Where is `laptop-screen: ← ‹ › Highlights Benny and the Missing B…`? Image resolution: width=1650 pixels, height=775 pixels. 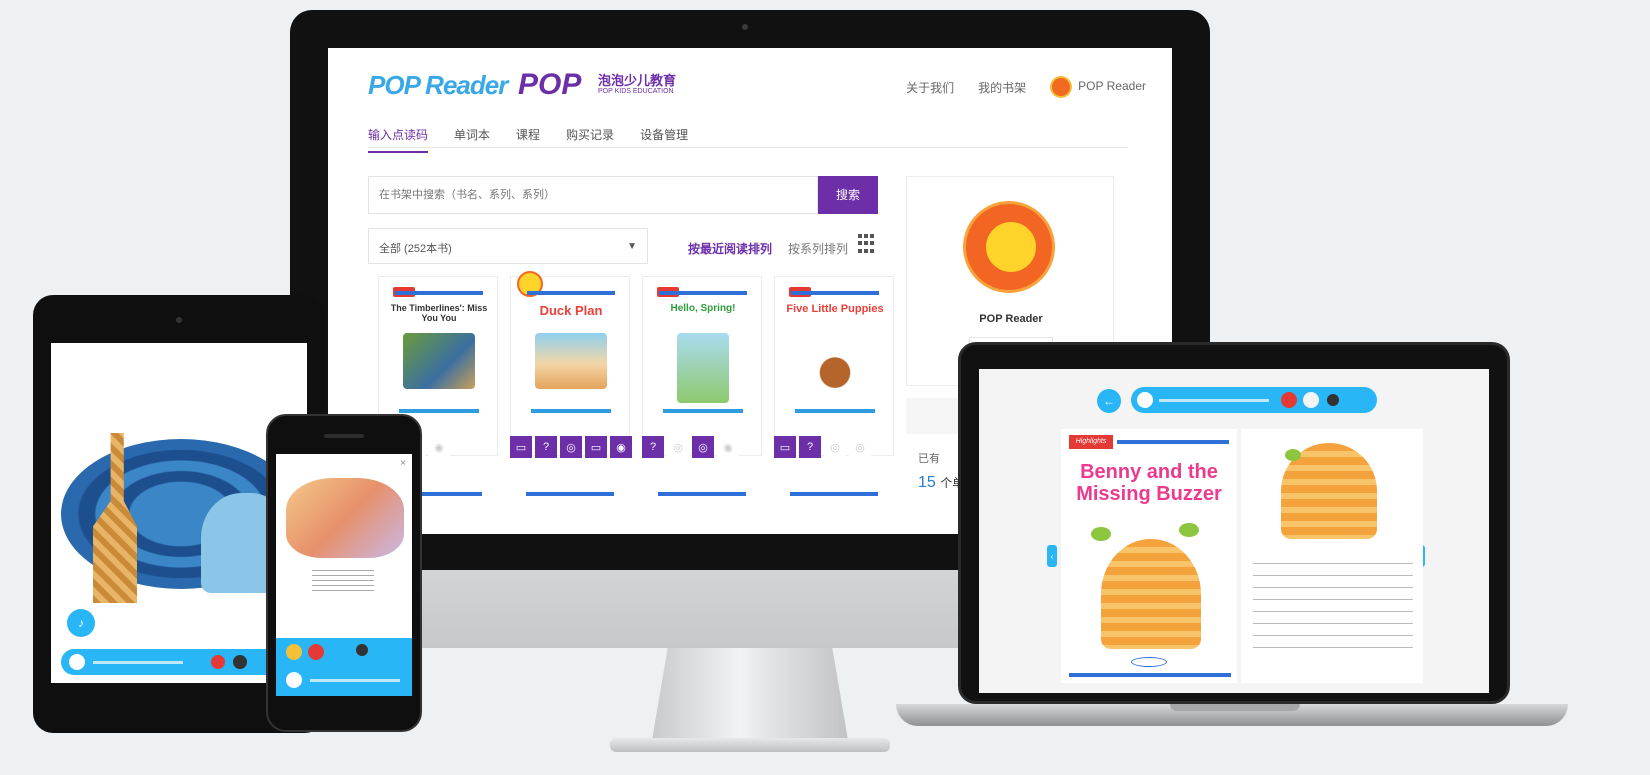
laptop-screen: ← ‹ › Highlights Benny and the Missing B… is located at coordinates (1234, 531).